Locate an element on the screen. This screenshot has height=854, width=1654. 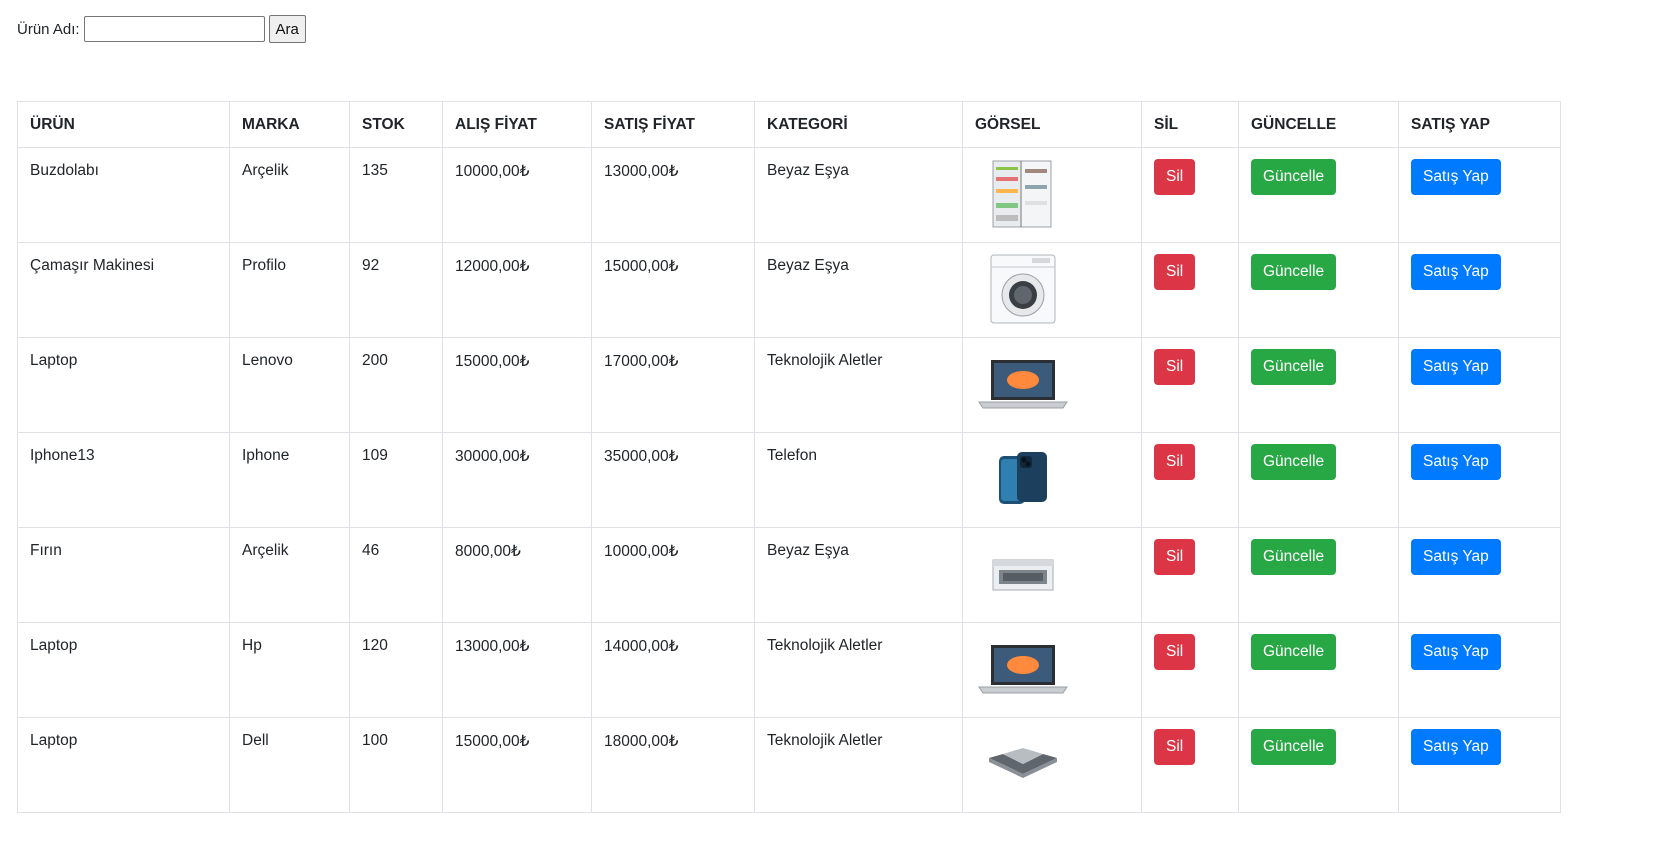
product-brand: Arçelik is located at coordinates (289, 195).